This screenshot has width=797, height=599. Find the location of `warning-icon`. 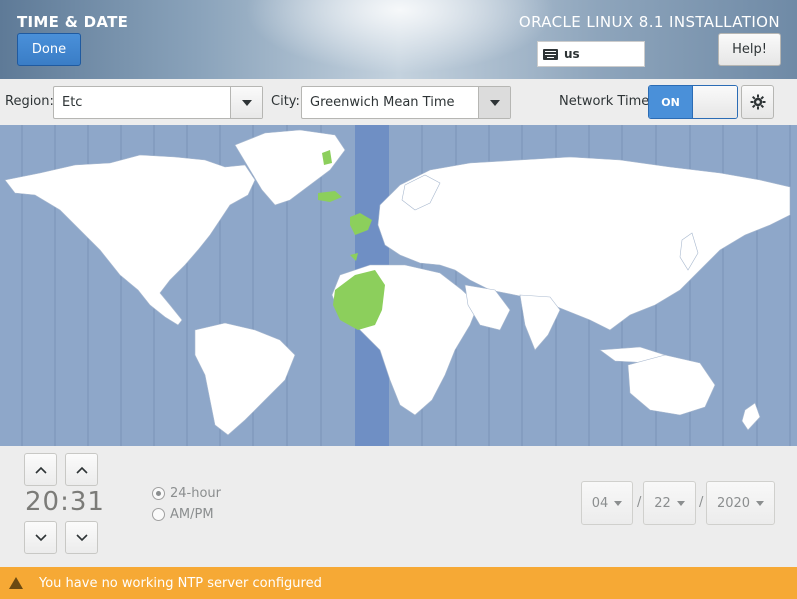

warning-icon is located at coordinates (16, 583).